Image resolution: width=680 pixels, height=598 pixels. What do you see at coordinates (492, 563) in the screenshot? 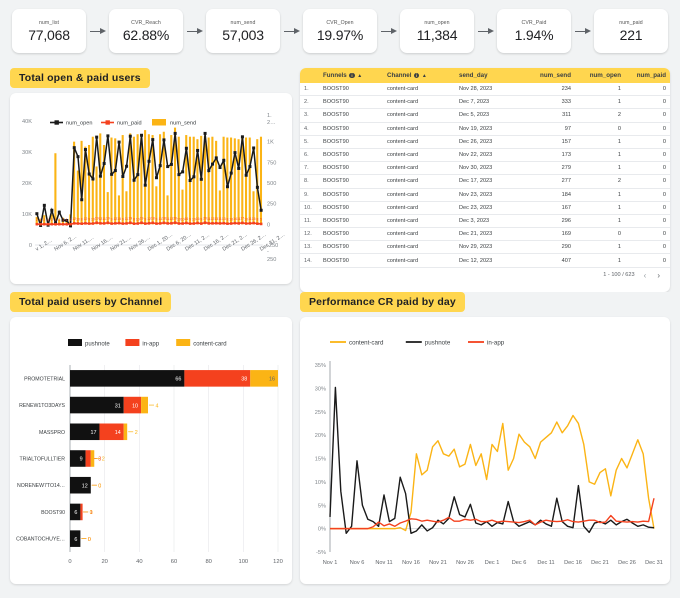
I see `x-axis-tick: Dec 1` at bounding box center [492, 563].